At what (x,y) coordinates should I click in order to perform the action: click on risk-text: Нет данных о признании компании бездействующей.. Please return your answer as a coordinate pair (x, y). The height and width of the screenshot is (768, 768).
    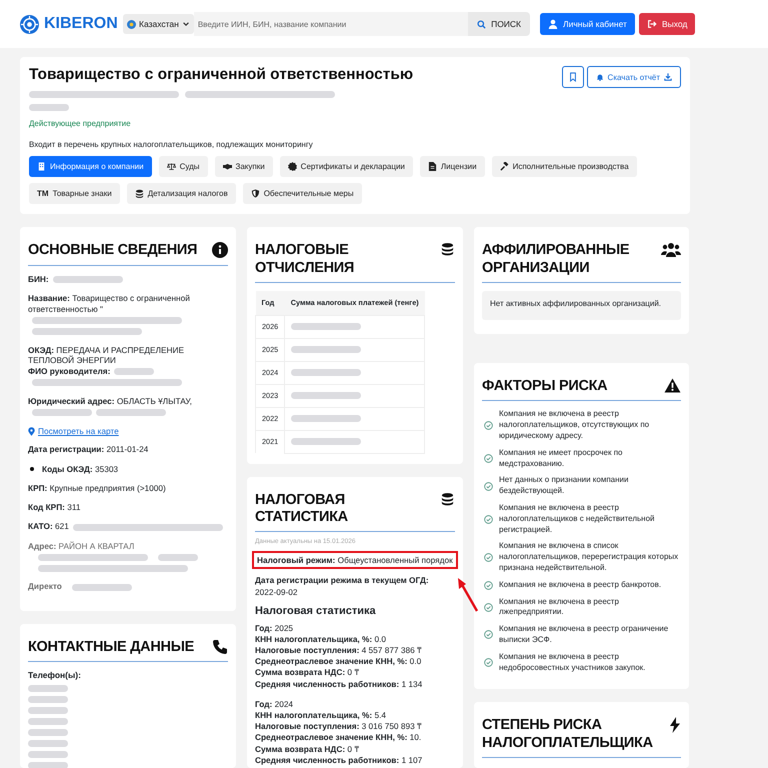
    Looking at the image, I should click on (564, 486).